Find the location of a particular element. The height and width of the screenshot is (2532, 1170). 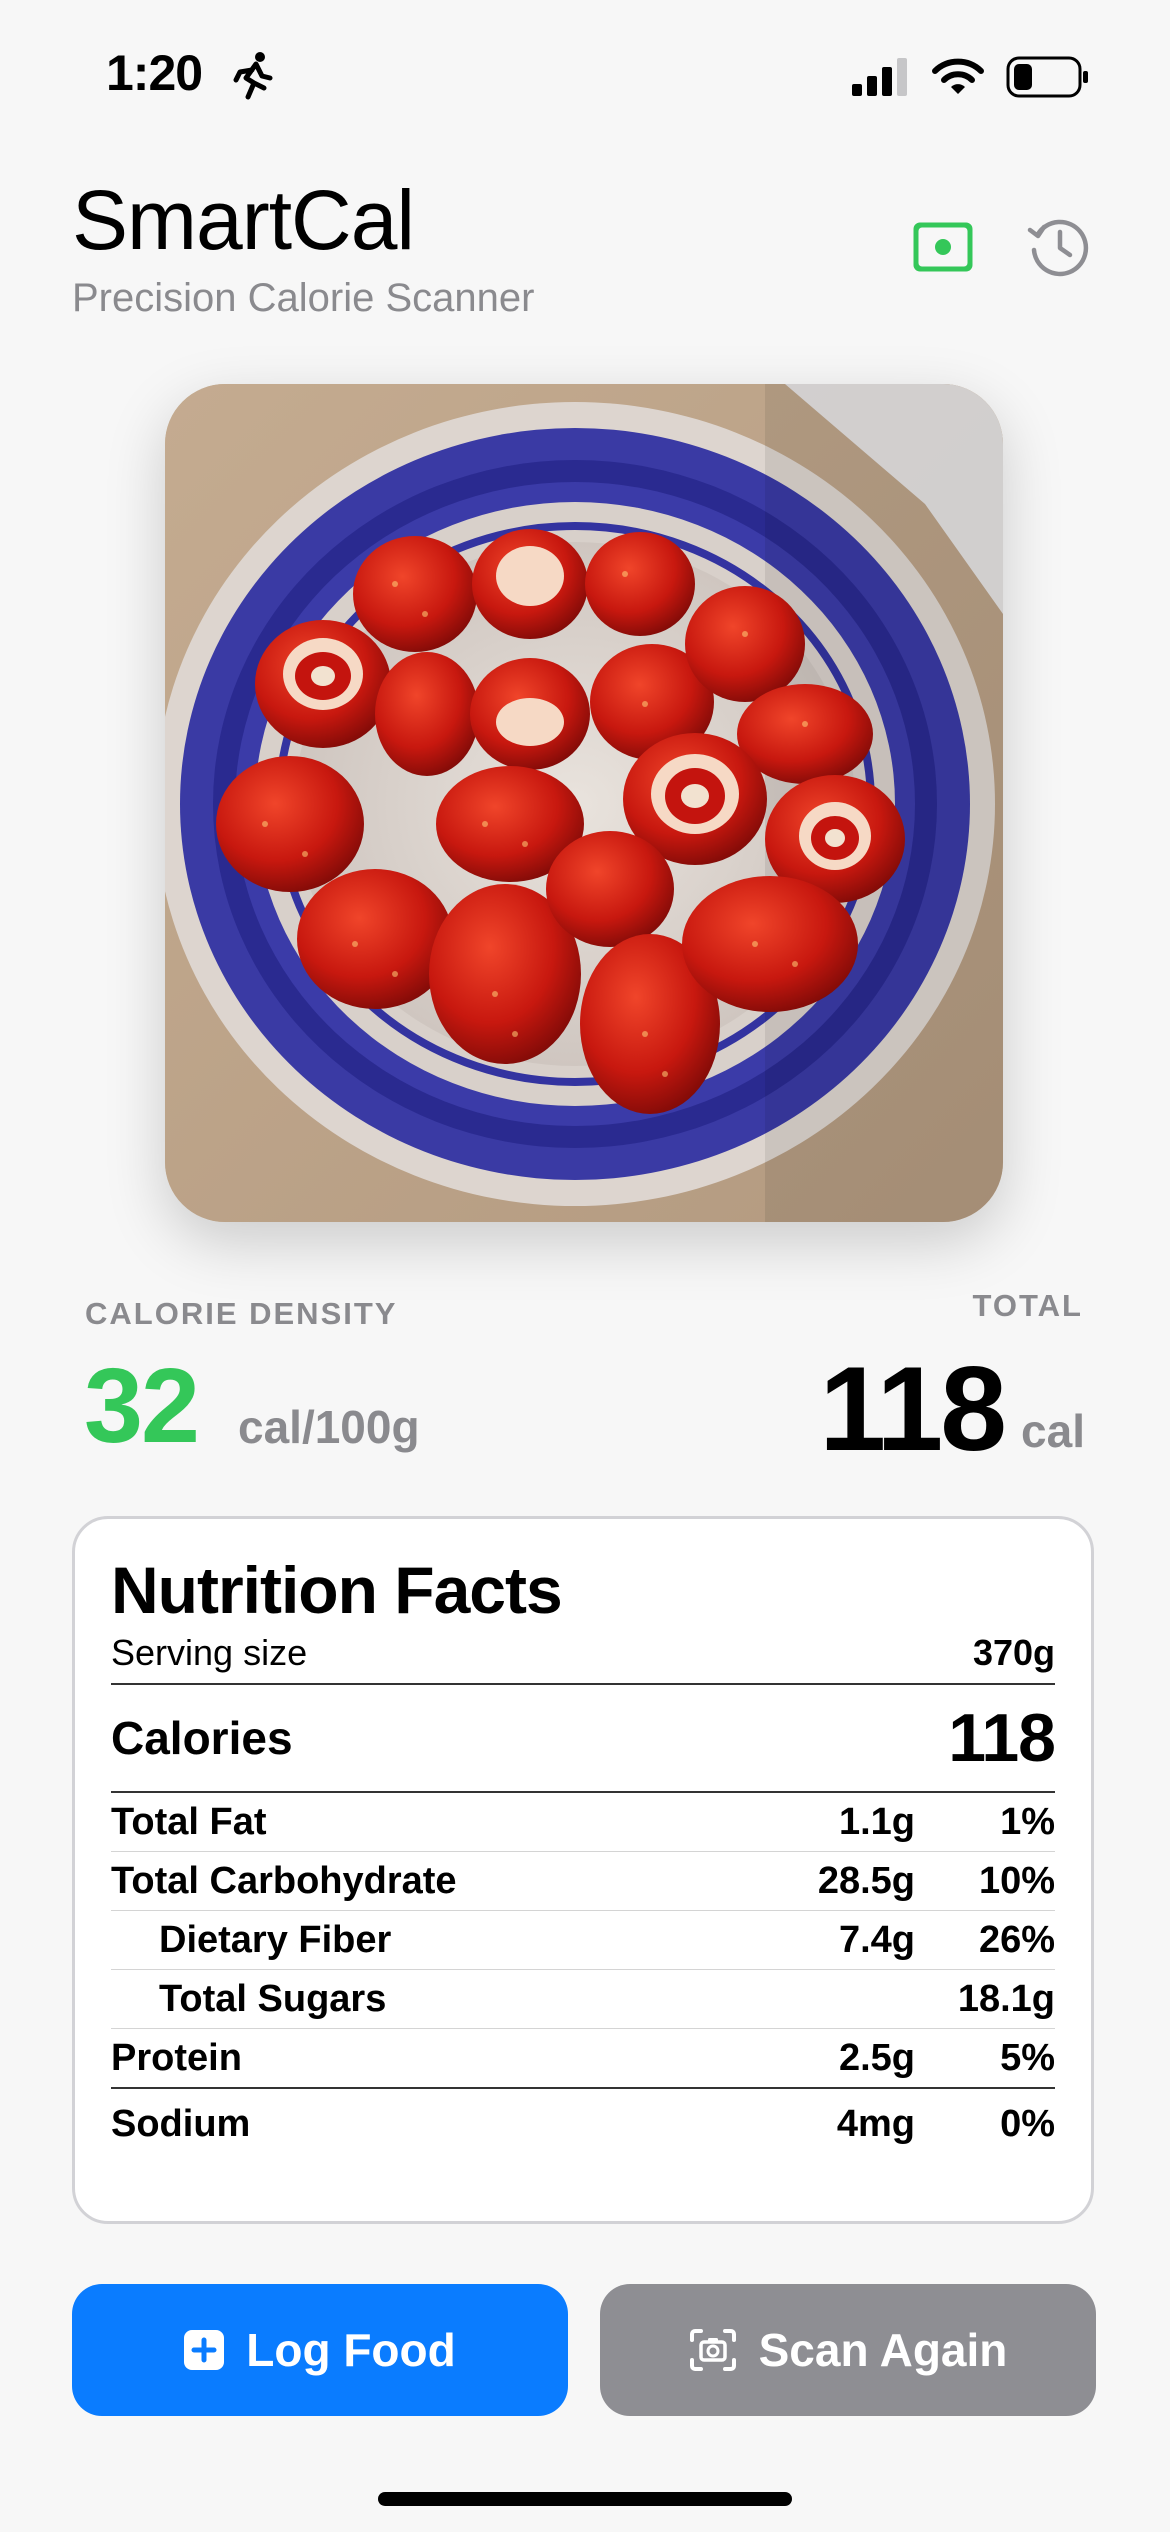

nutrient-label: Sodium is located at coordinates (181, 2123).